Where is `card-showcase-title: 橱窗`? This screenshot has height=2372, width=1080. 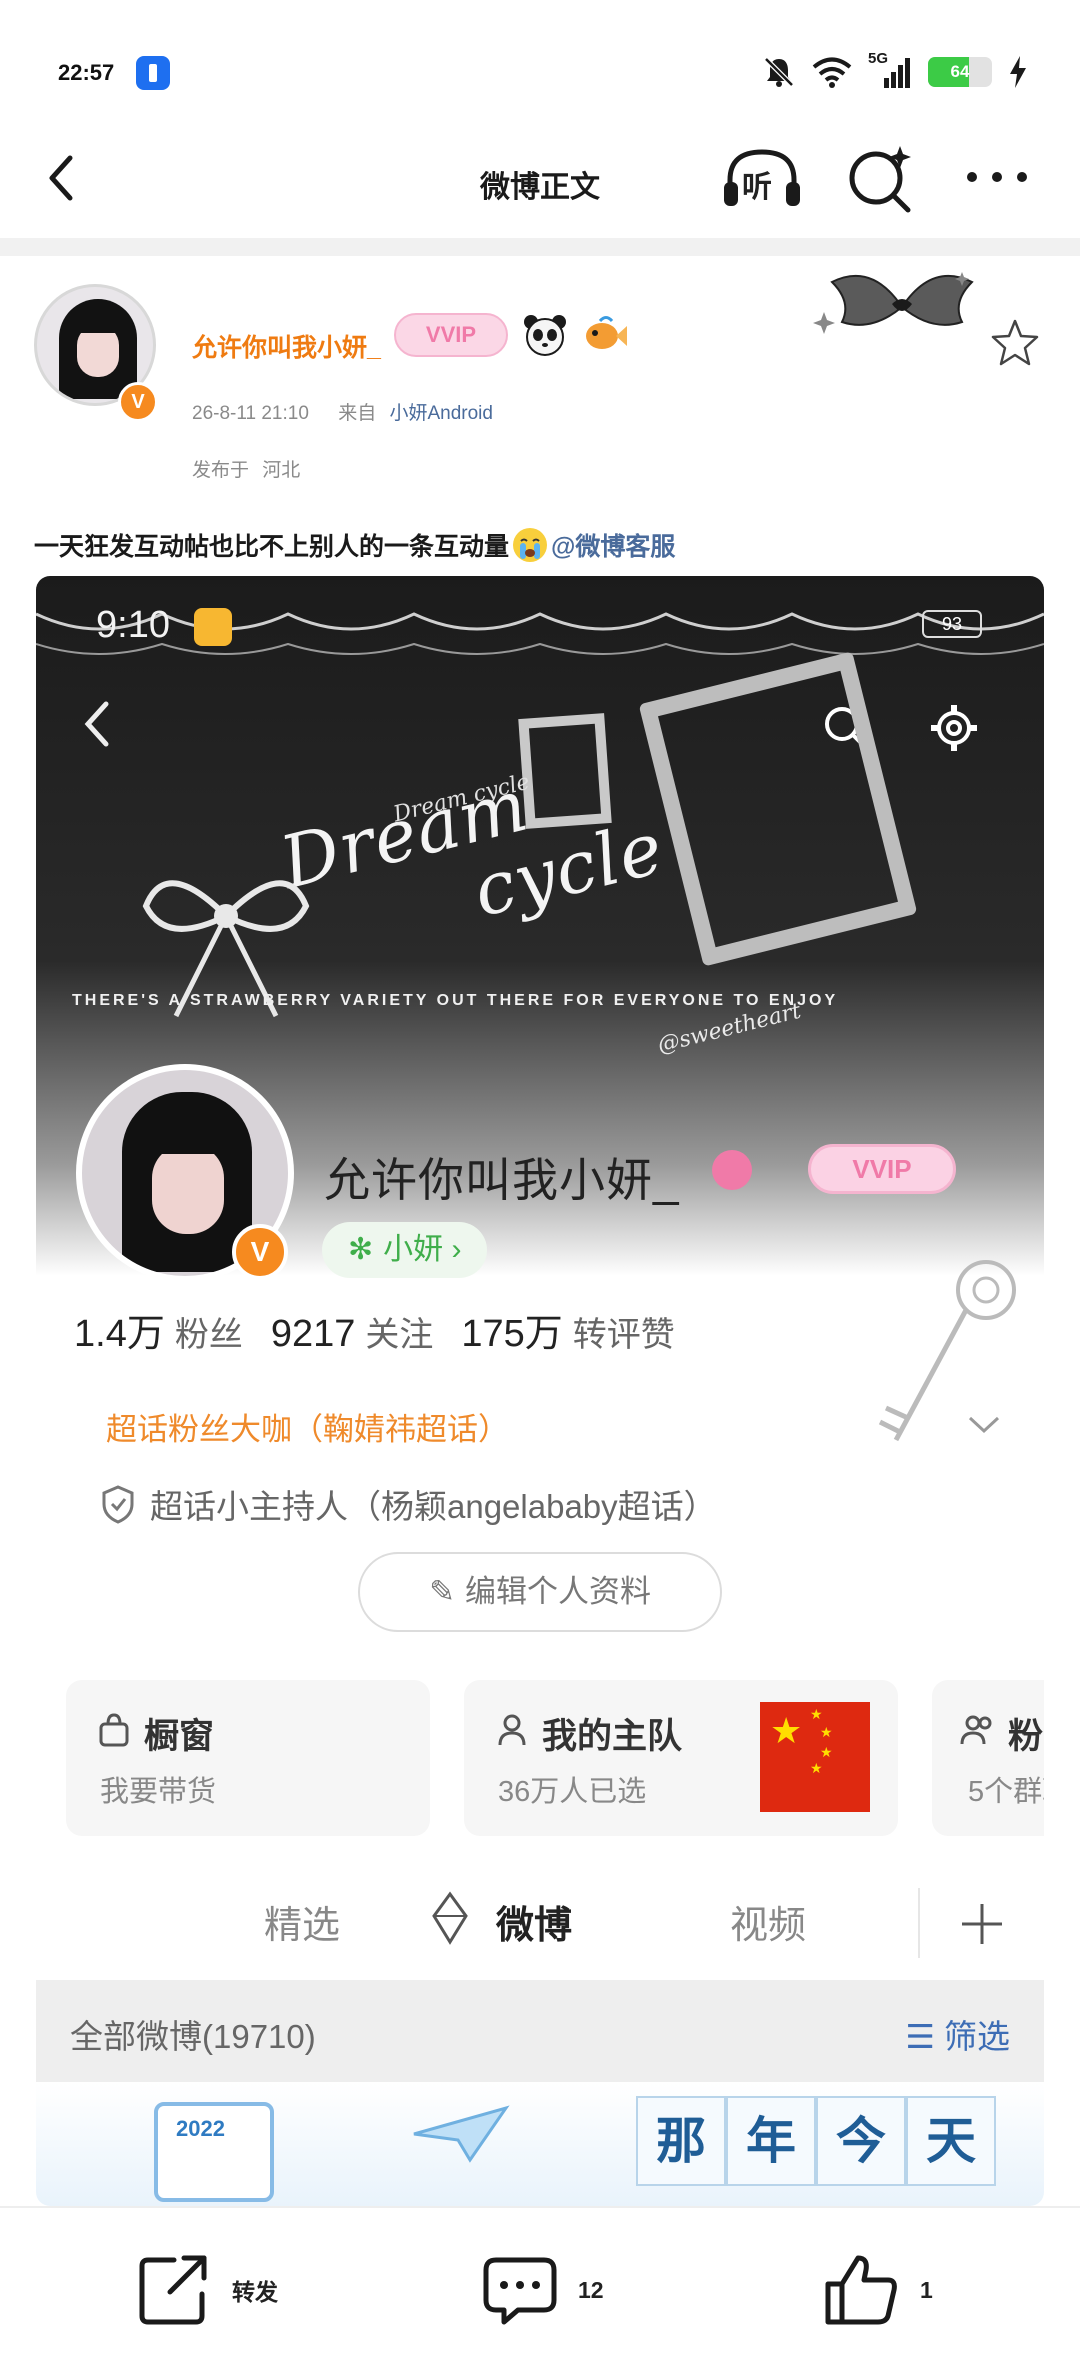
card-showcase-title: 橱窗 is located at coordinates (179, 1736).